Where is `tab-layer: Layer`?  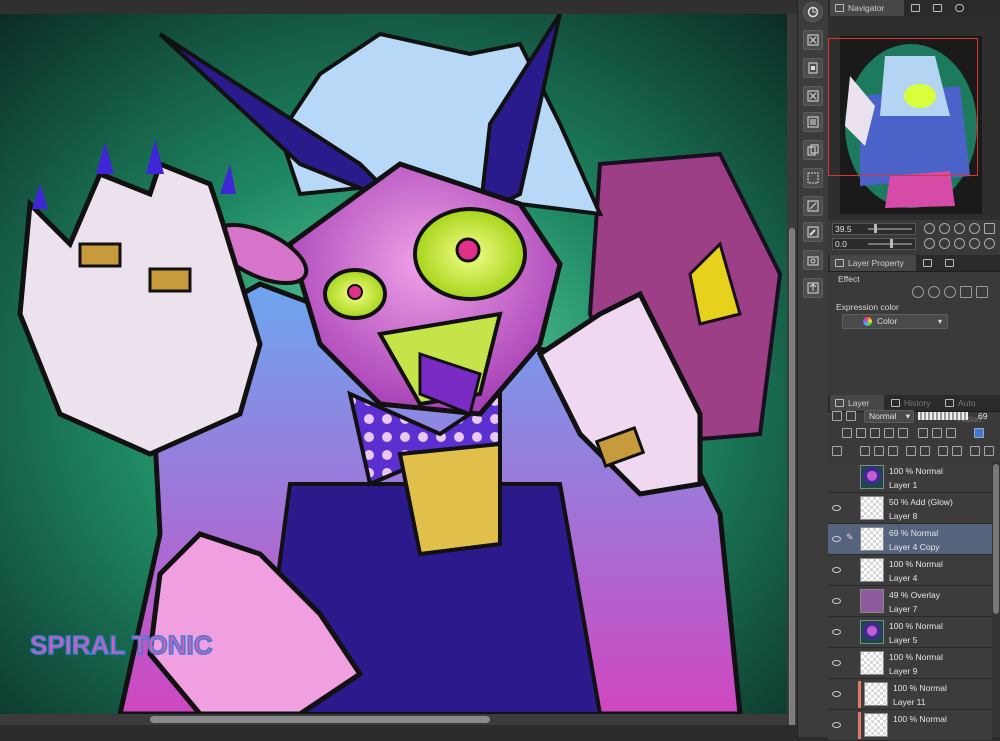 tab-layer: Layer is located at coordinates (857, 403).